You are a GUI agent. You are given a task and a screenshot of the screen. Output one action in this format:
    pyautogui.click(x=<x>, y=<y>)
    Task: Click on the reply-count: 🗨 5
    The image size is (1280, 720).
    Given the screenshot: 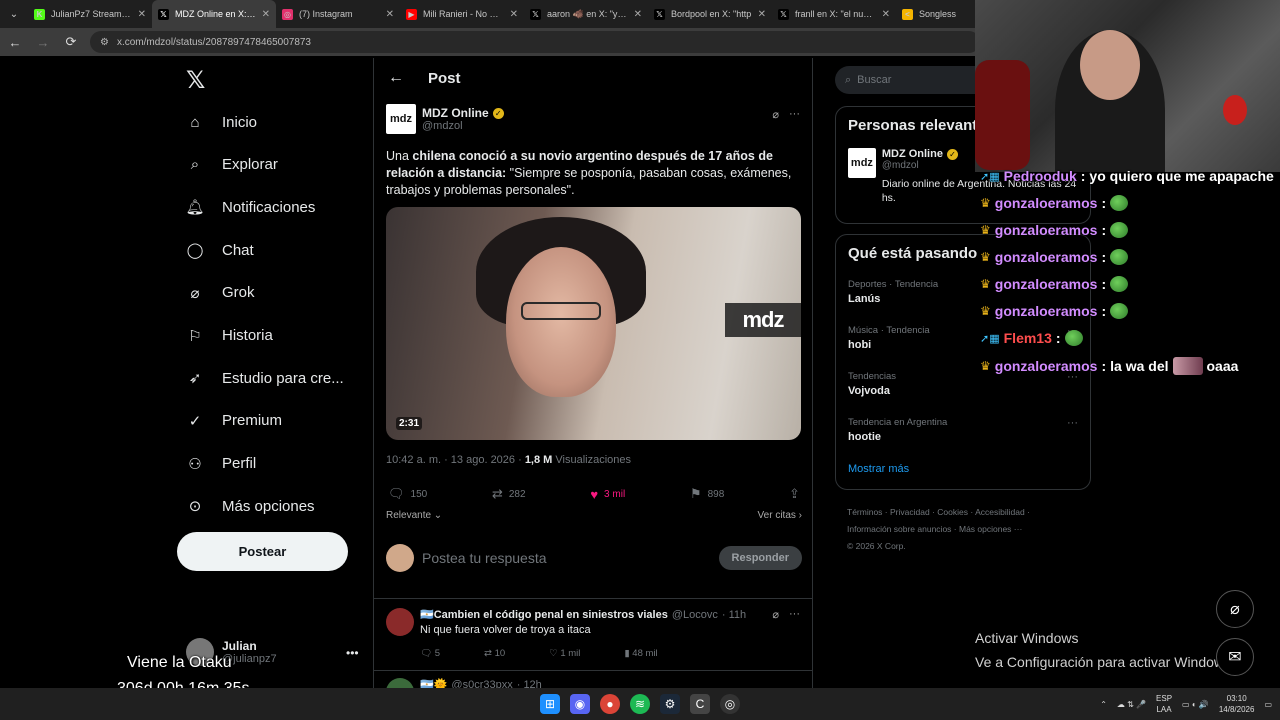 What is the action you would take?
    pyautogui.click(x=430, y=653)
    